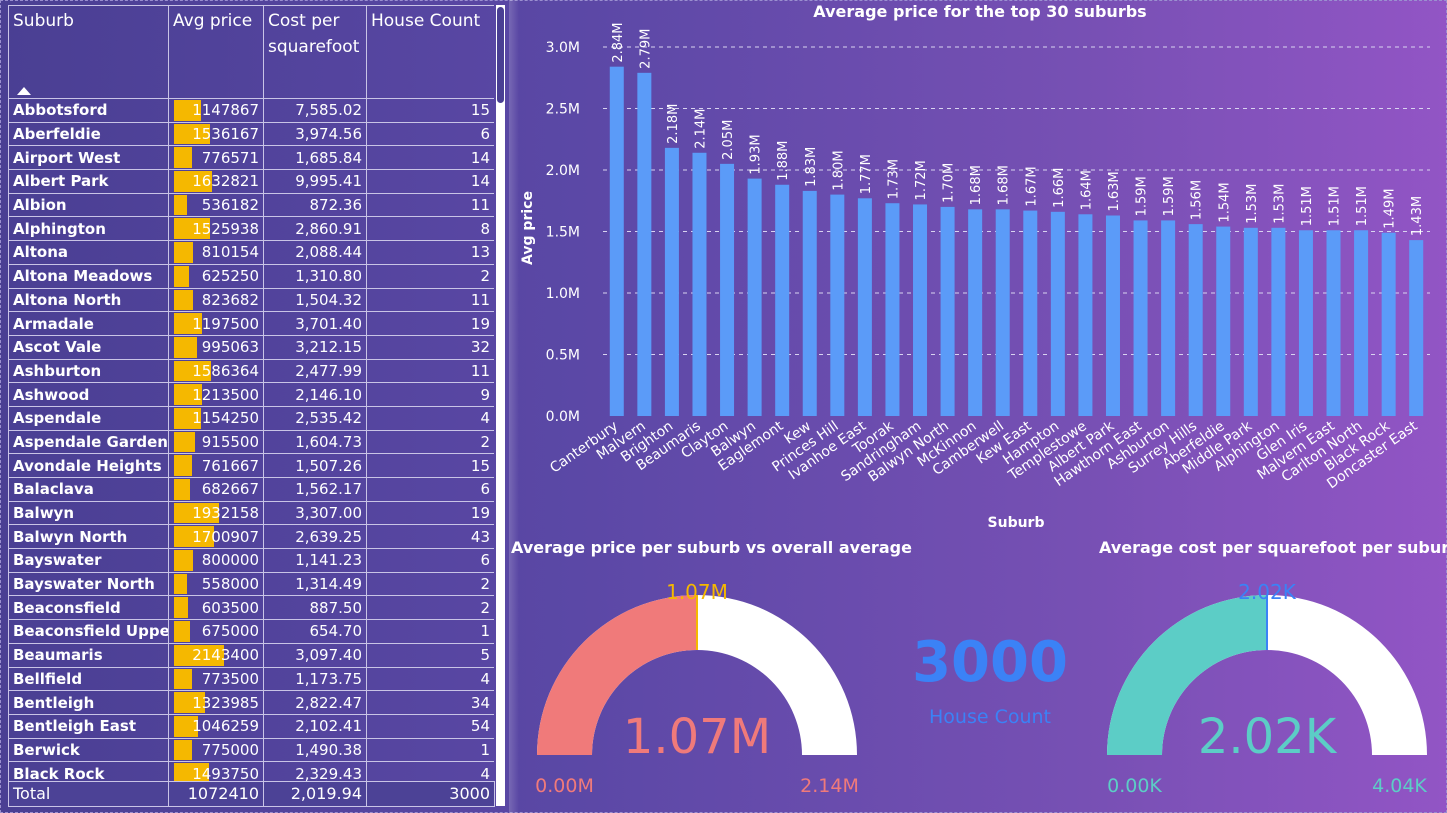  Describe the element at coordinates (315, 52) in the screenshot. I see `column-header-cost-per-squarefoot: Cost per squarefoot` at that location.